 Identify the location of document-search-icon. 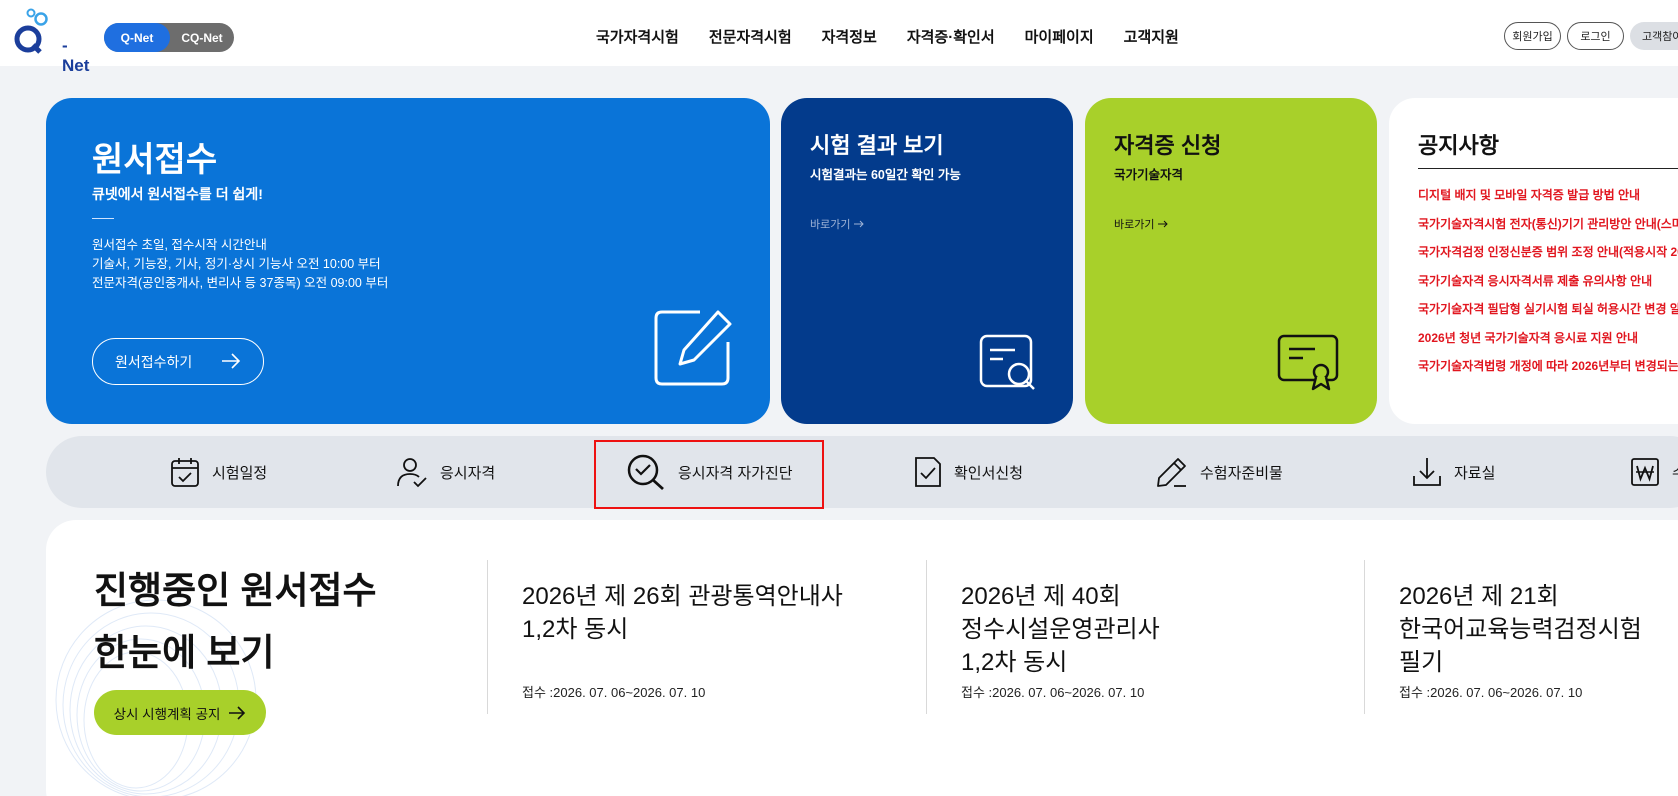
(1007, 362).